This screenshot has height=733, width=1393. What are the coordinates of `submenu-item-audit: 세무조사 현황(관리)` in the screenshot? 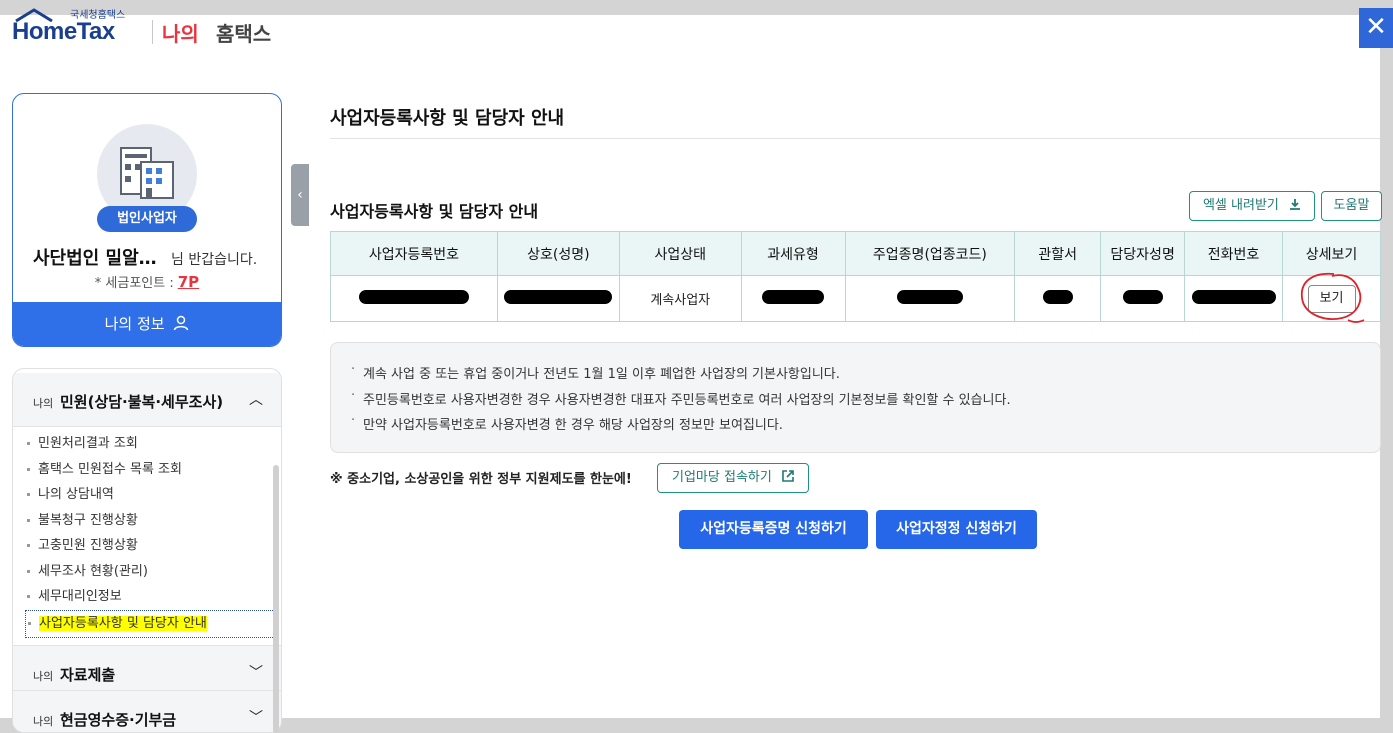 It's located at (151, 572).